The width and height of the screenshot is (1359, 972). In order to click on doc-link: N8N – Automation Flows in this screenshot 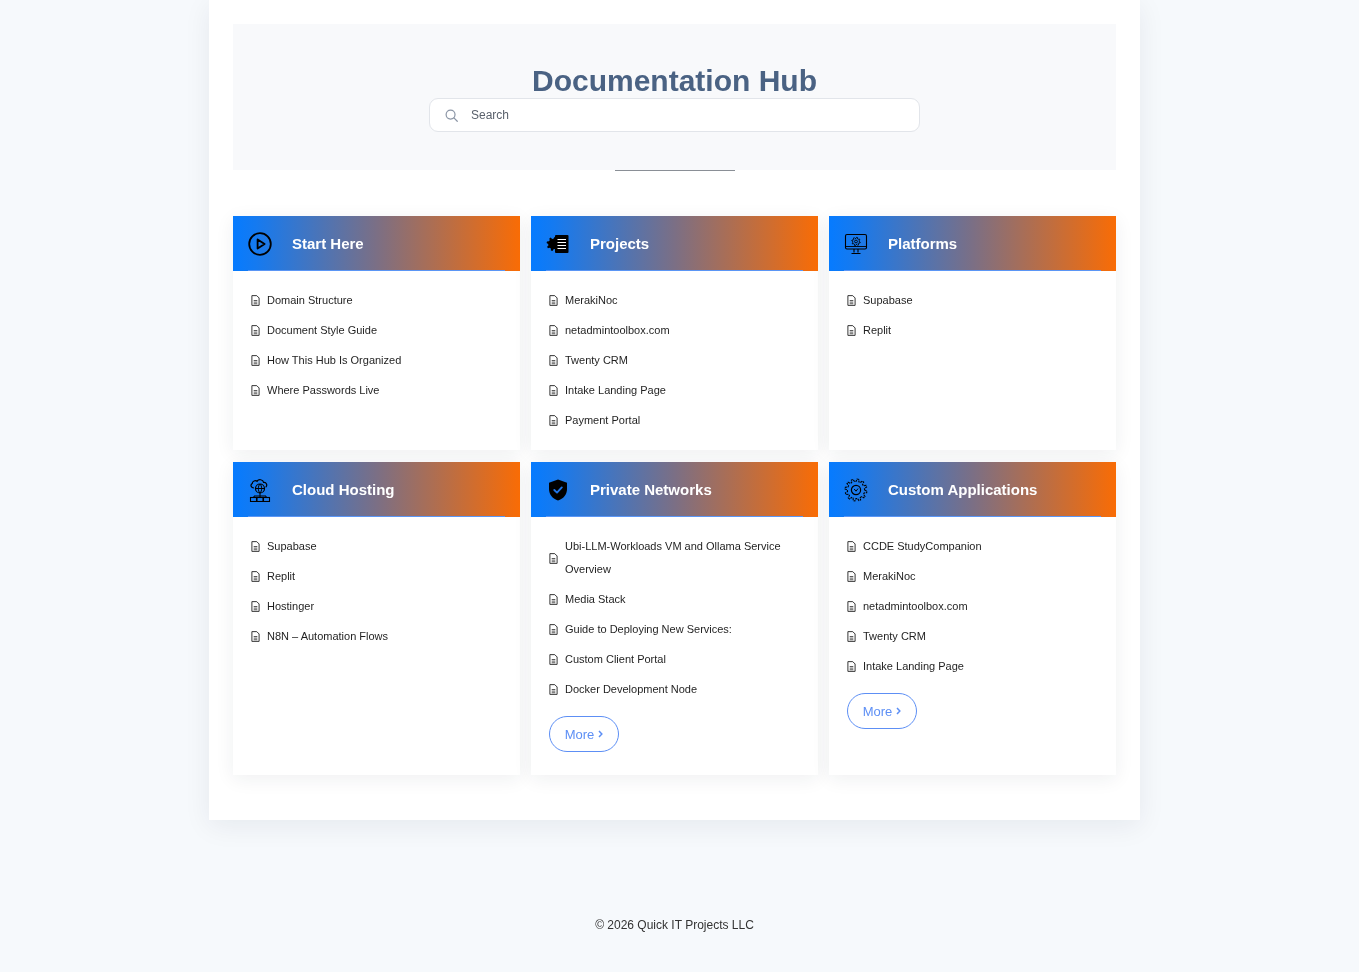, I will do `click(320, 636)`.